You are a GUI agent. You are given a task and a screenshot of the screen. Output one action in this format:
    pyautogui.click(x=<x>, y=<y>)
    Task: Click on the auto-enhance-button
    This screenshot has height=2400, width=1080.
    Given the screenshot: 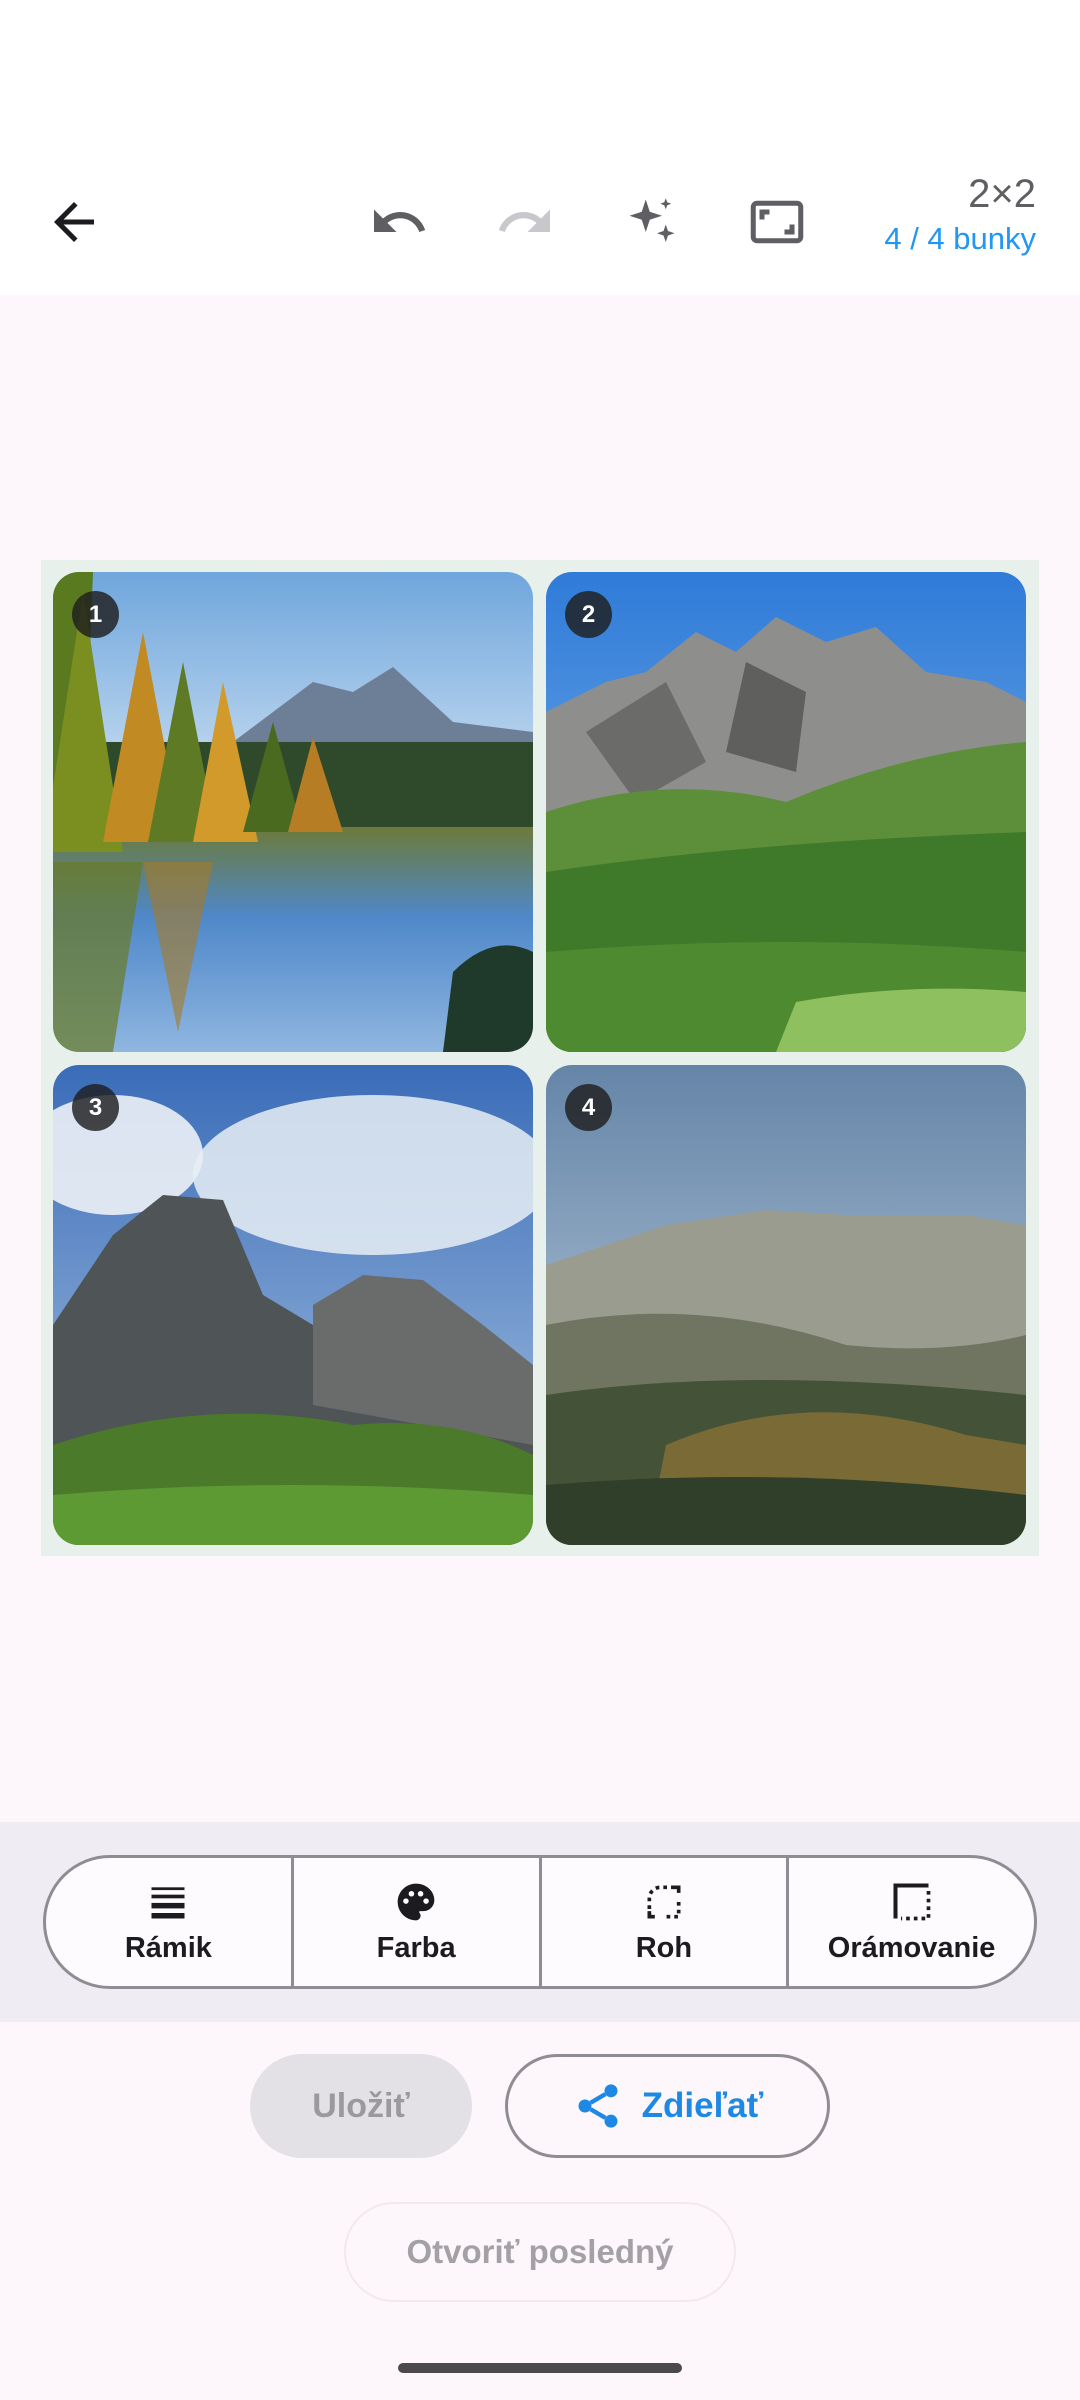 What is the action you would take?
    pyautogui.click(x=652, y=222)
    